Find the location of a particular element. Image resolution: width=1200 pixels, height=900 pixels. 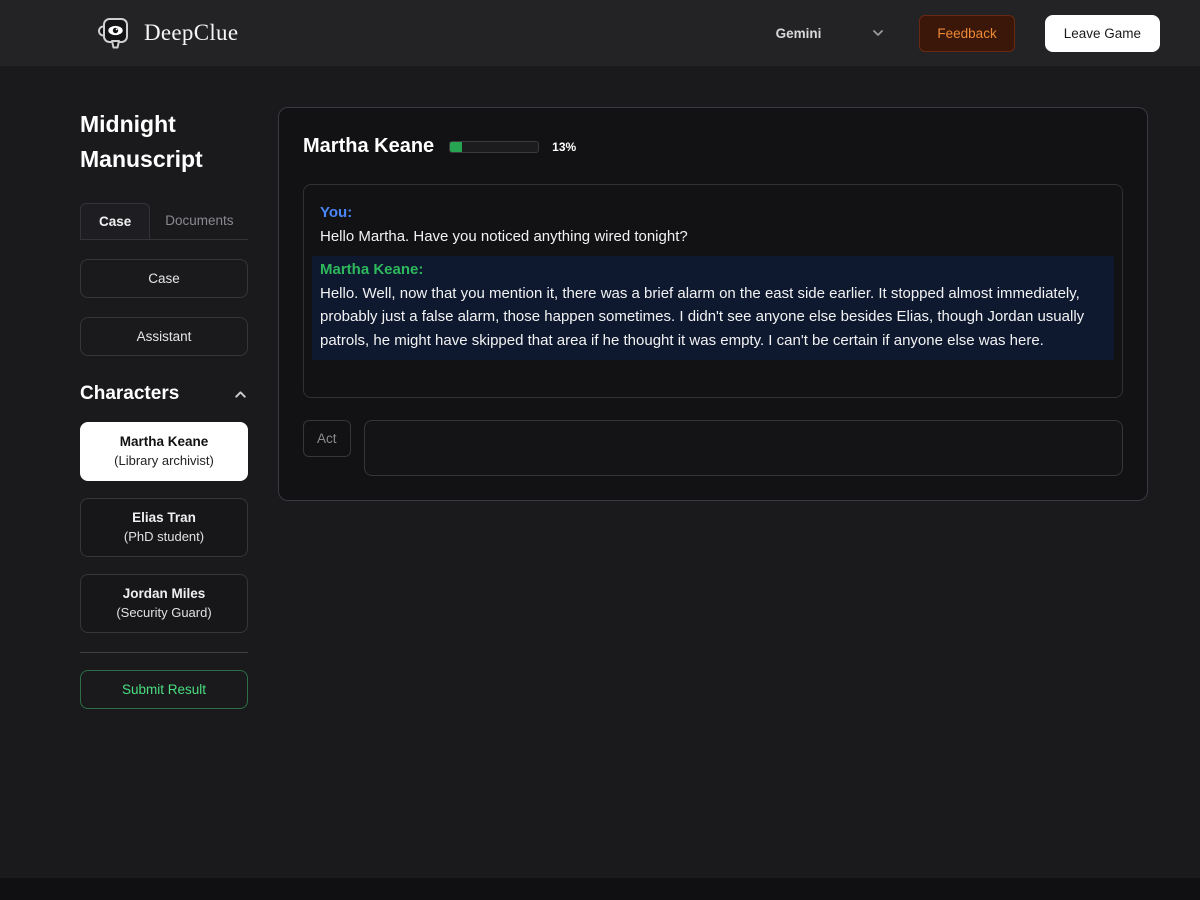

message-speaker-you: You: is located at coordinates (336, 212).